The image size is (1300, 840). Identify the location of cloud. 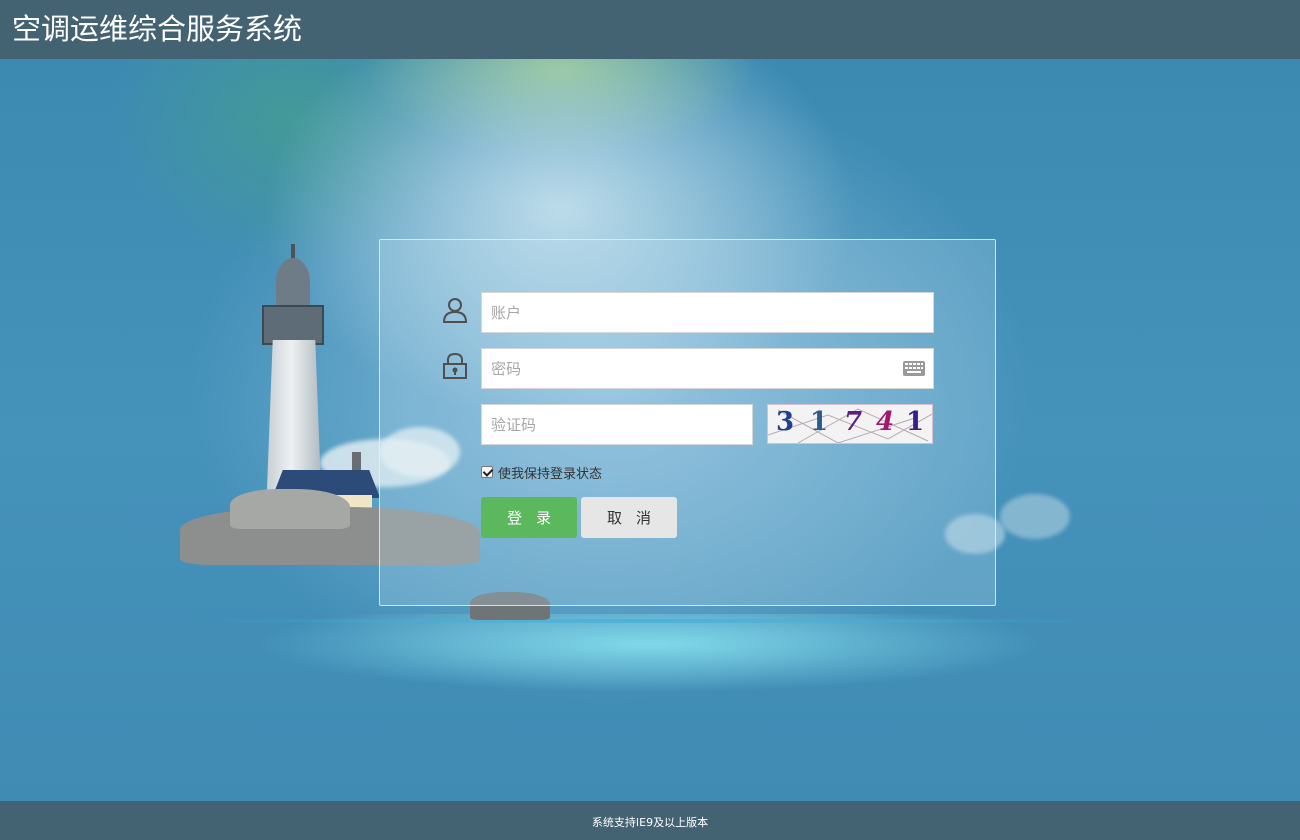
(1035, 516).